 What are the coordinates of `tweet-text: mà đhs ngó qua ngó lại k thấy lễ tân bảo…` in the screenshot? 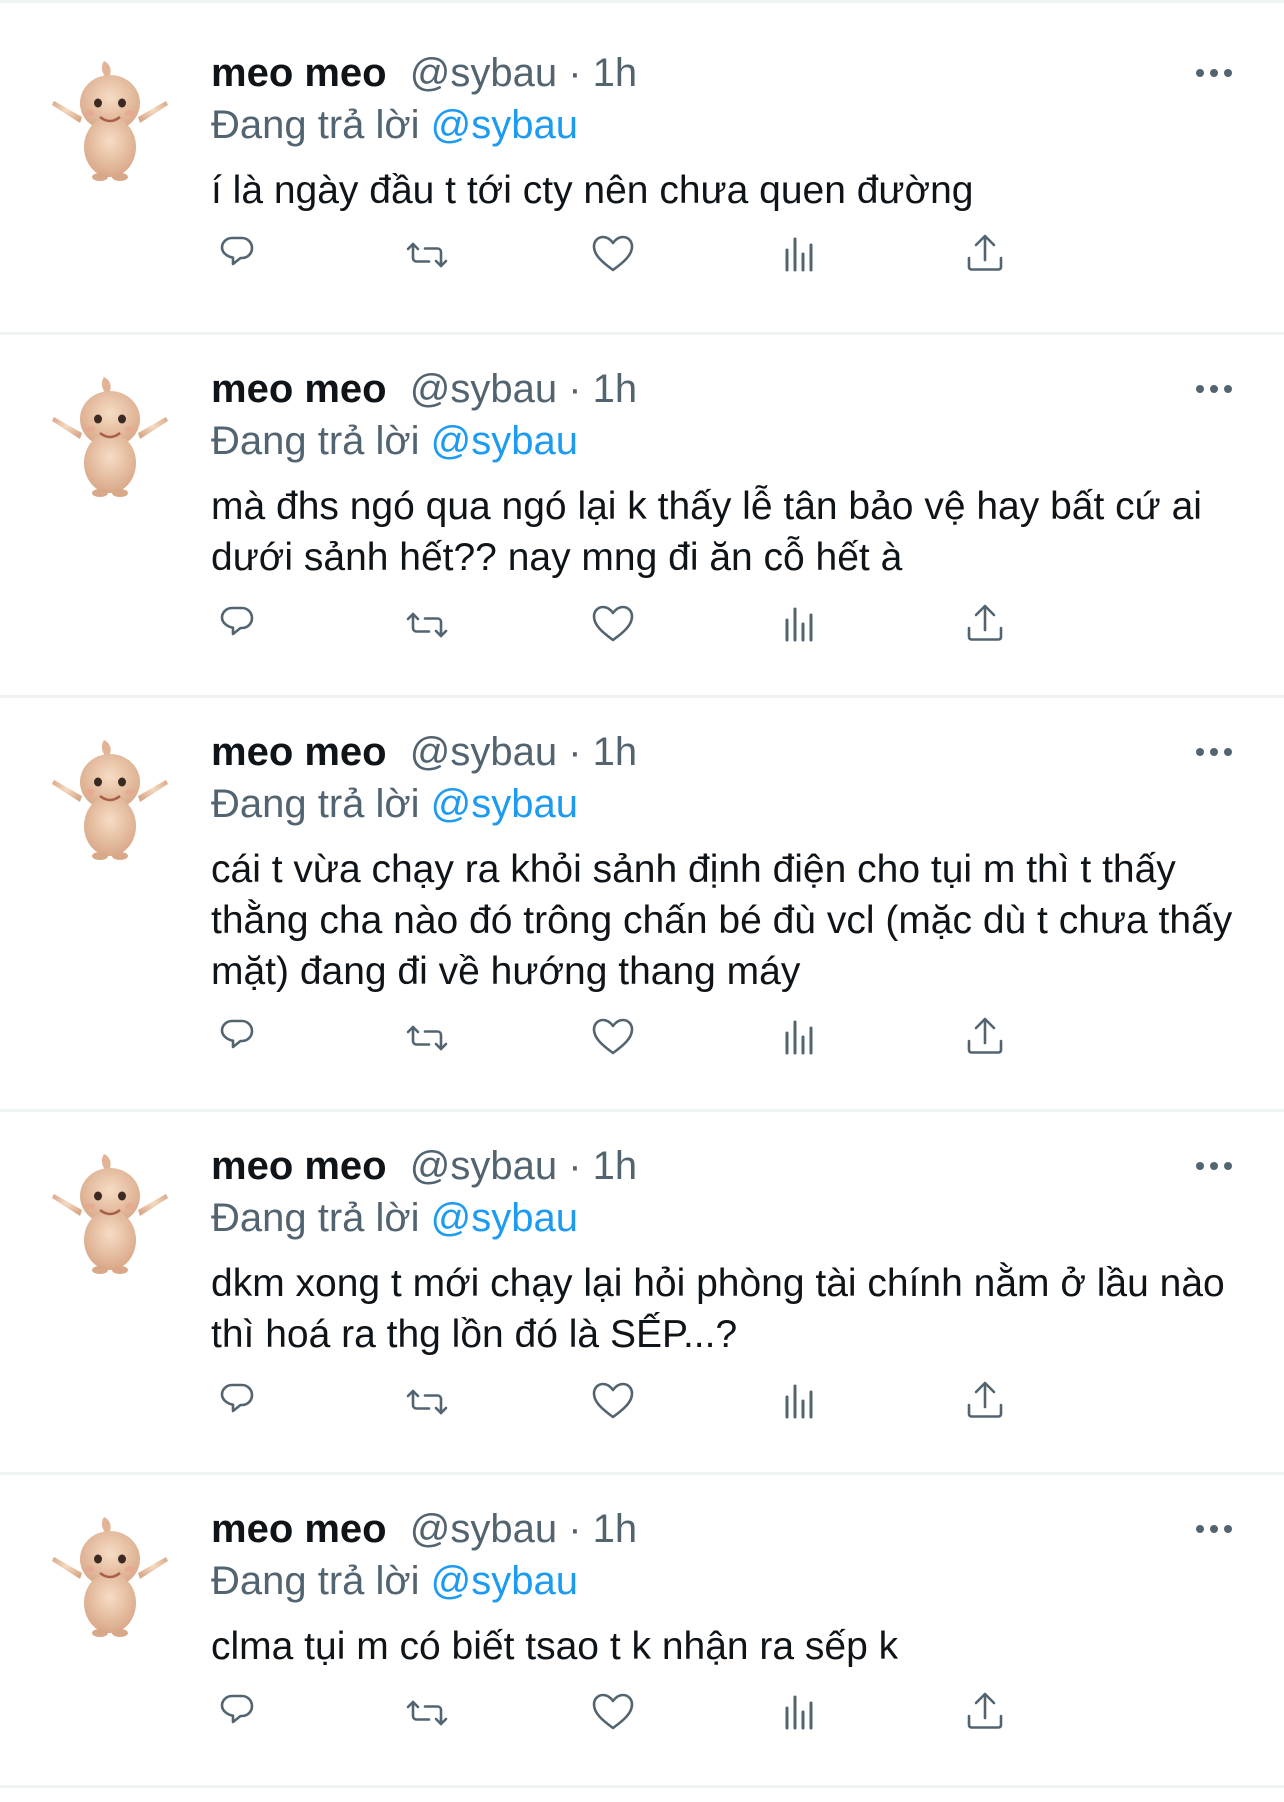 It's located at (706, 532).